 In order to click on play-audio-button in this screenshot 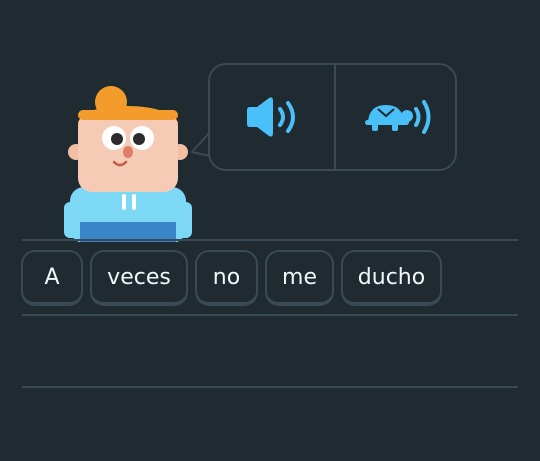, I will do `click(272, 117)`.